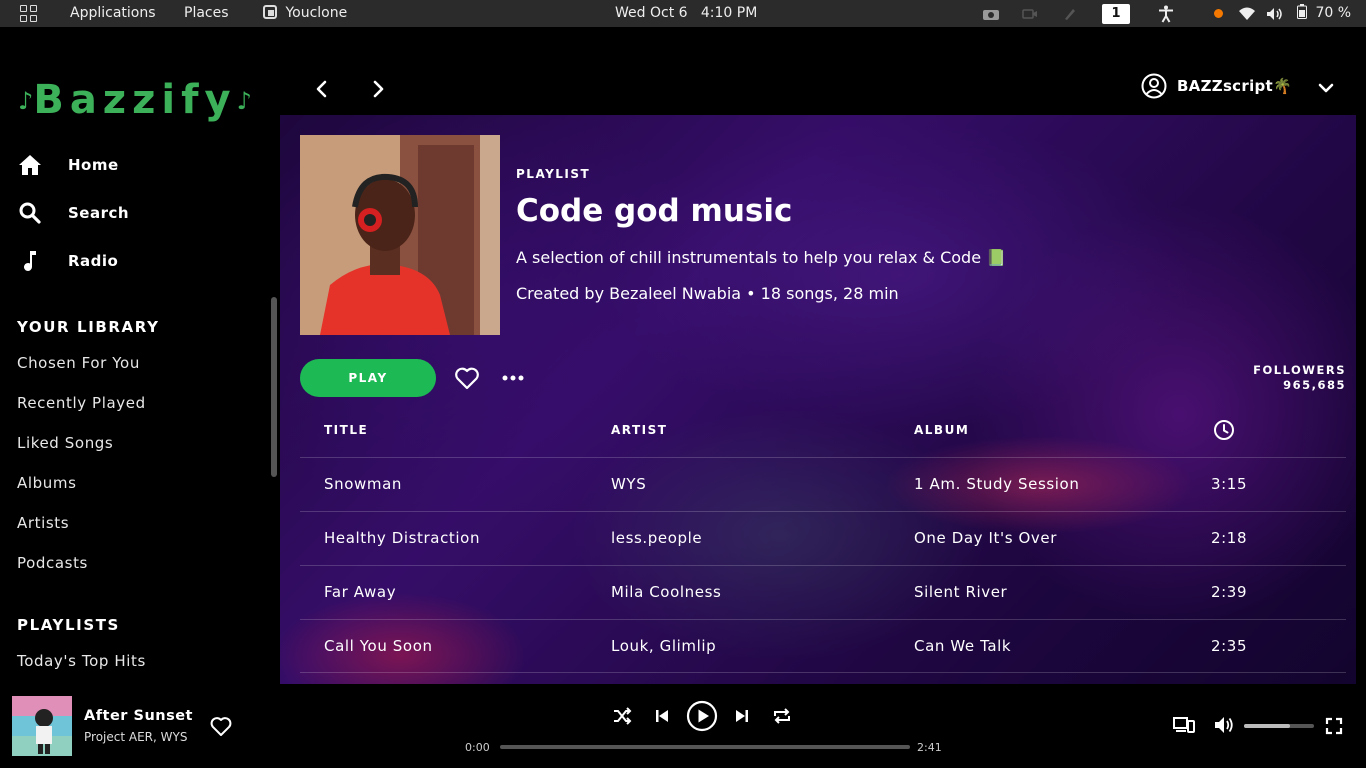 This screenshot has height=768, width=1366. What do you see at coordinates (88, 327) in the screenshot?
I see `library-heading: YOUR LIBRARY` at bounding box center [88, 327].